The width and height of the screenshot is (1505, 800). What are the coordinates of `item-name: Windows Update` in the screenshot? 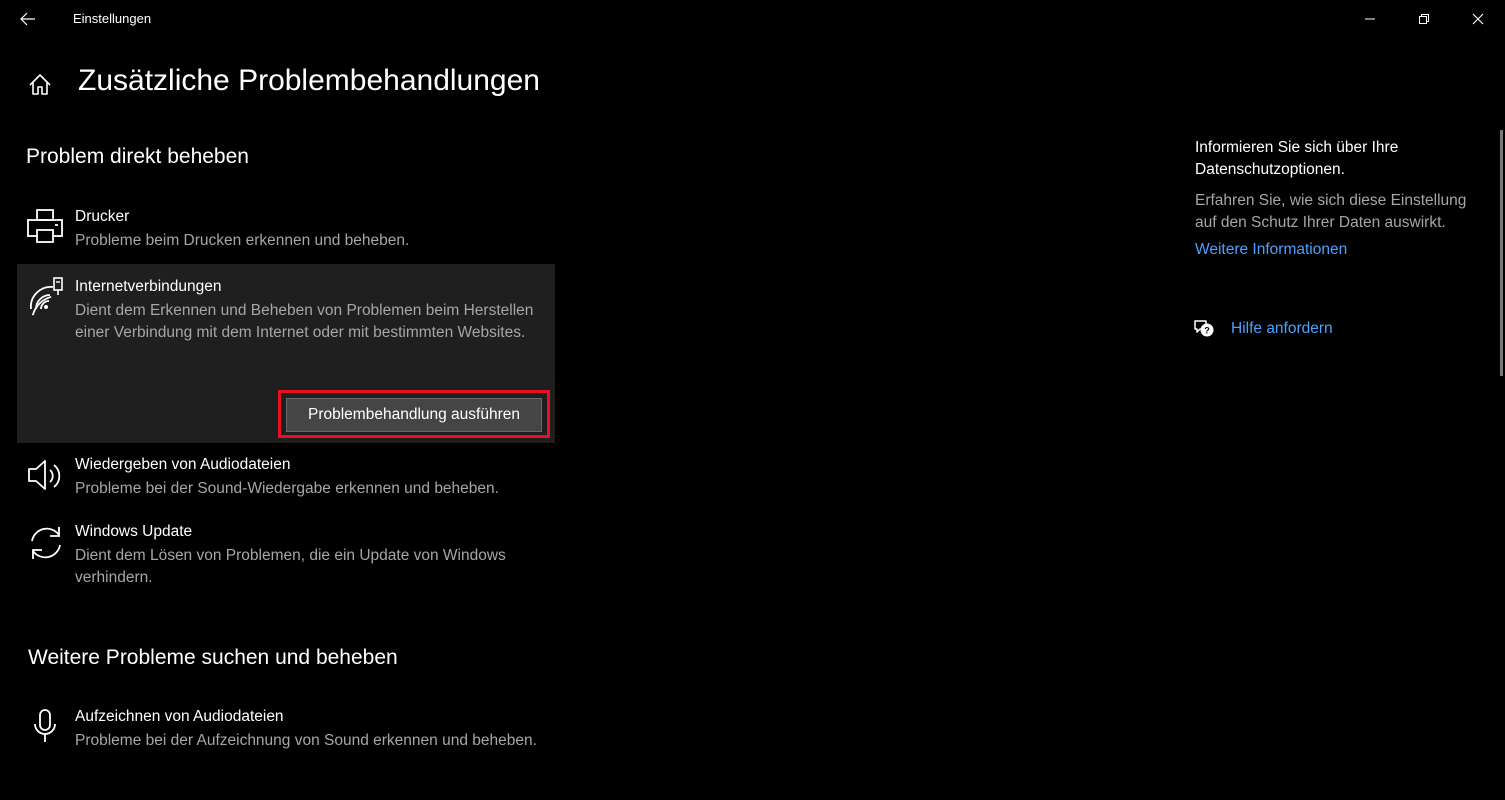 It's located at (134, 531).